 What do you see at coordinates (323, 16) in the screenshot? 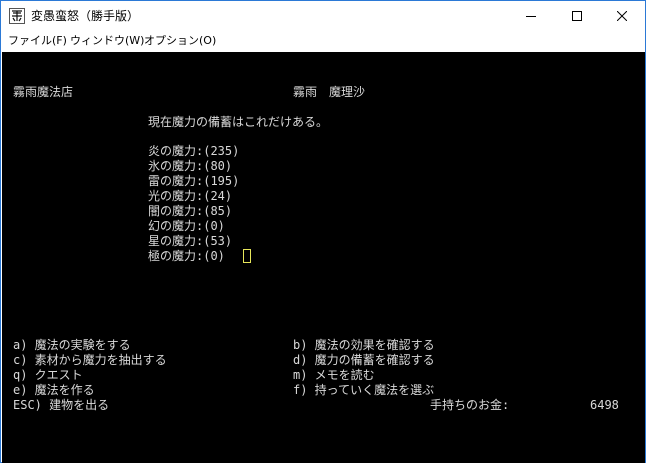
I see `title-bar: 変愚蛮怒（勝手版）` at bounding box center [323, 16].